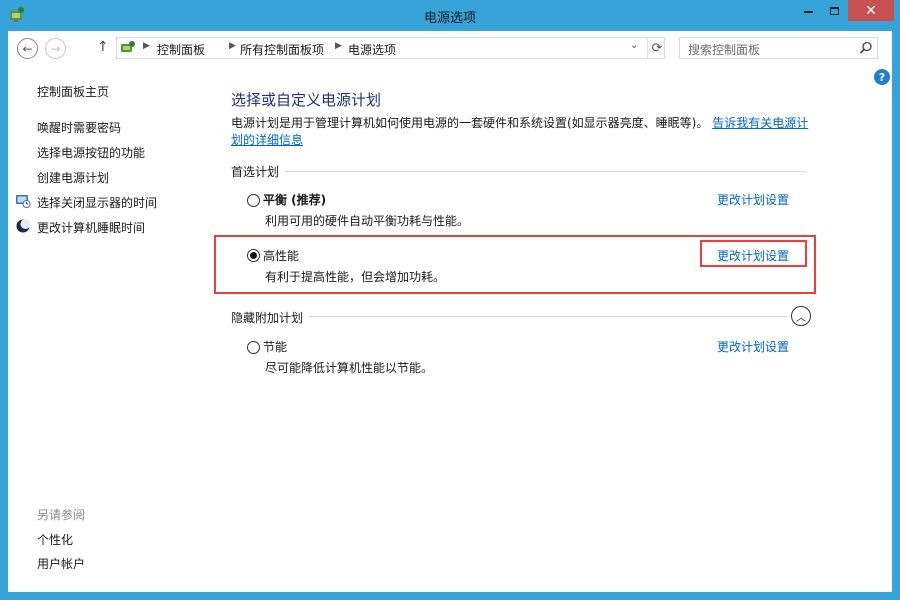 The width and height of the screenshot is (900, 600). What do you see at coordinates (61, 515) in the screenshot?
I see `see-also-heading: 另请参阅` at bounding box center [61, 515].